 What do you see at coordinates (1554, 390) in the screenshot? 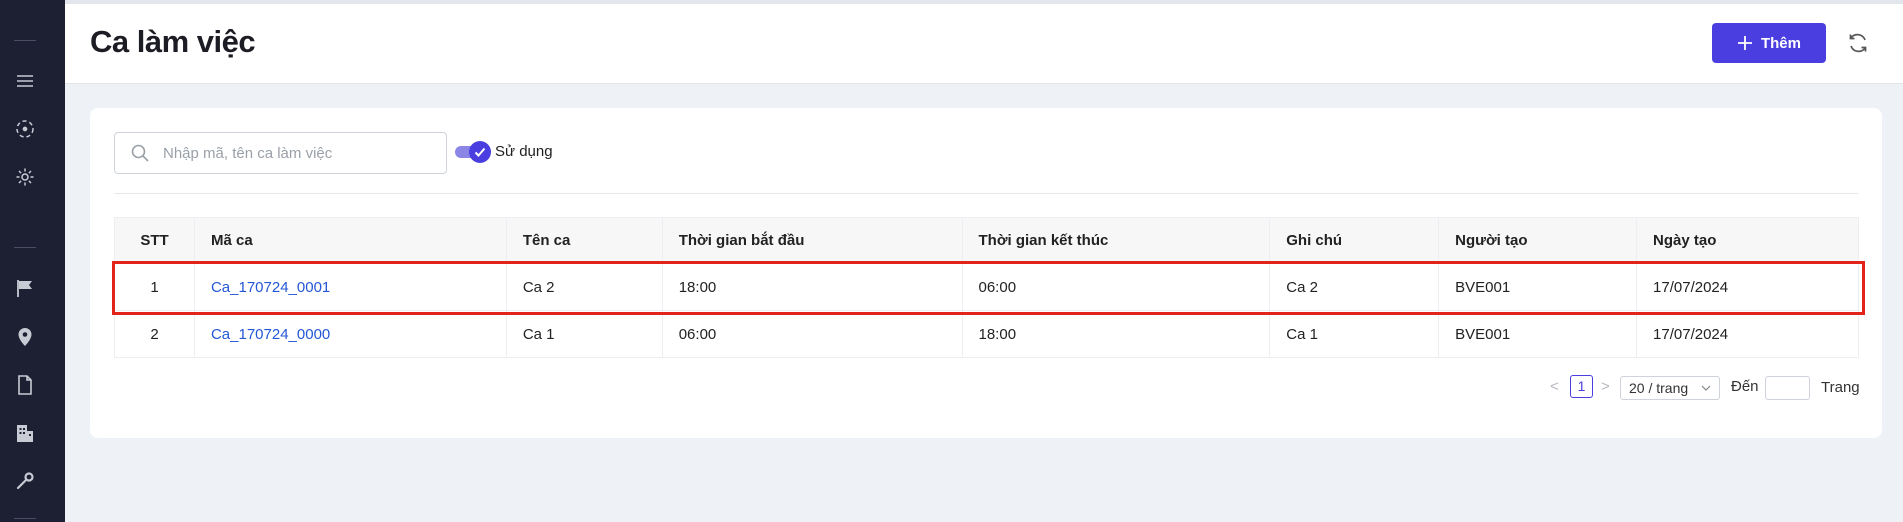
I see `prev-page-button: <` at bounding box center [1554, 390].